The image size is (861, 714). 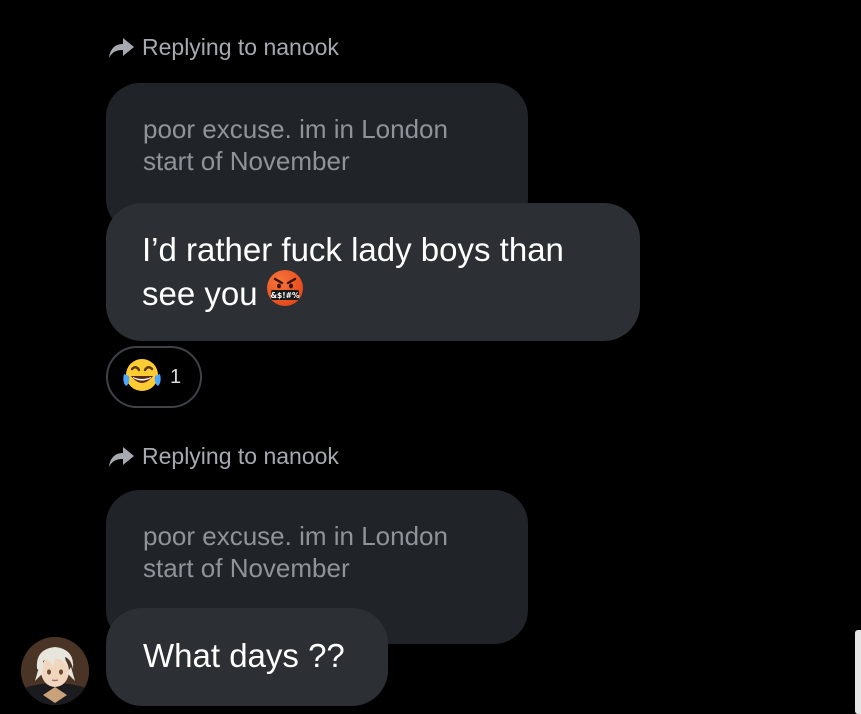 I want to click on user-avatar, so click(x=55, y=671).